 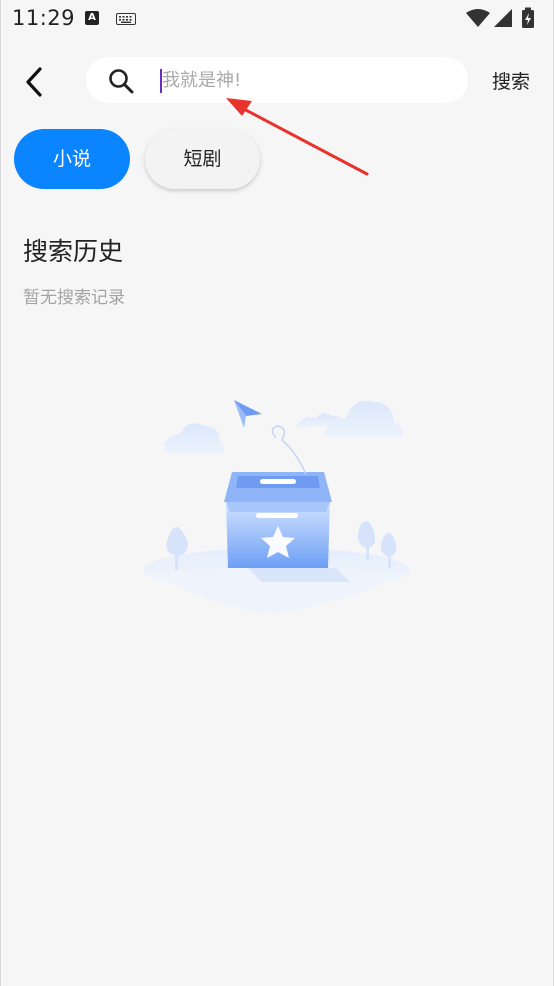 What do you see at coordinates (511, 80) in the screenshot?
I see `search-submit-button: 搜索` at bounding box center [511, 80].